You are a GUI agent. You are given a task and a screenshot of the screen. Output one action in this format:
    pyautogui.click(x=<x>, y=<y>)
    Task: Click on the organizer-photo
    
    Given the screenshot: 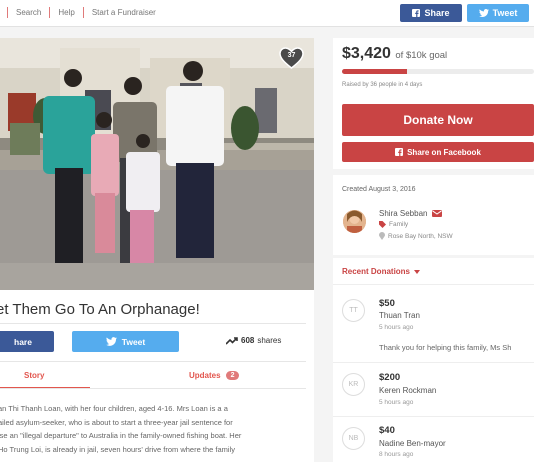 What is the action you would take?
    pyautogui.click(x=354, y=221)
    